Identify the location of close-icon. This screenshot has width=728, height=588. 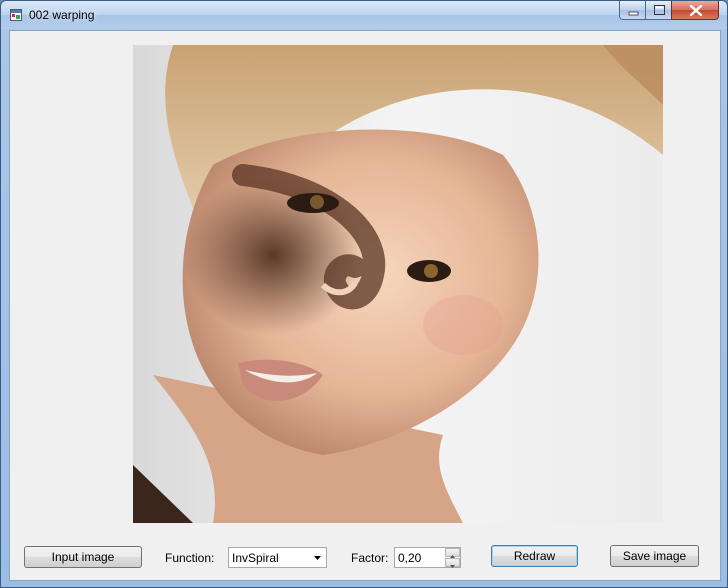
(696, 10).